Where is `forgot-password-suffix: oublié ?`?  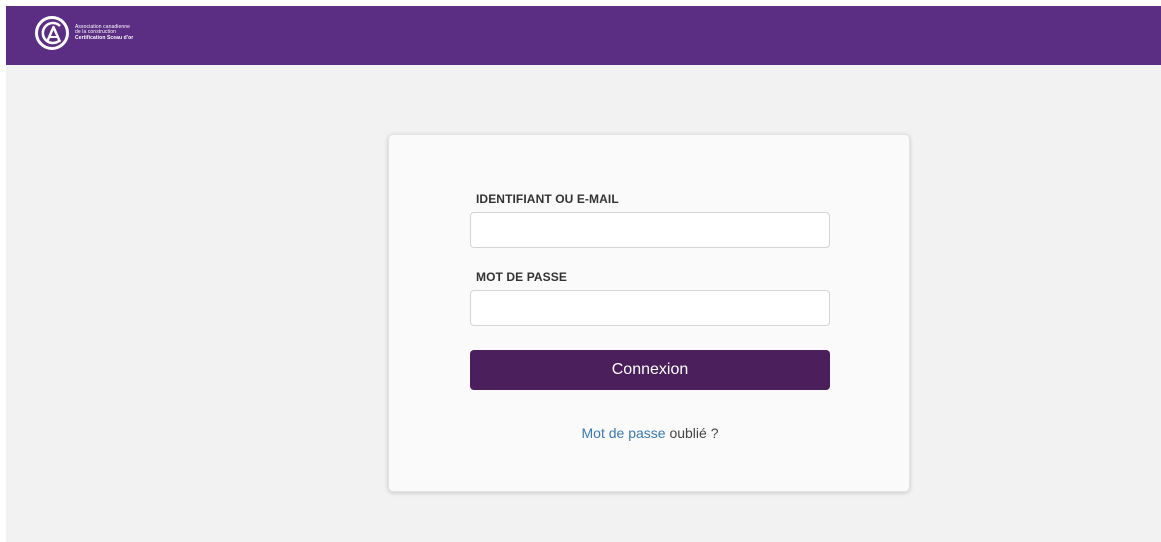 forgot-password-suffix: oublié ? is located at coordinates (692, 433).